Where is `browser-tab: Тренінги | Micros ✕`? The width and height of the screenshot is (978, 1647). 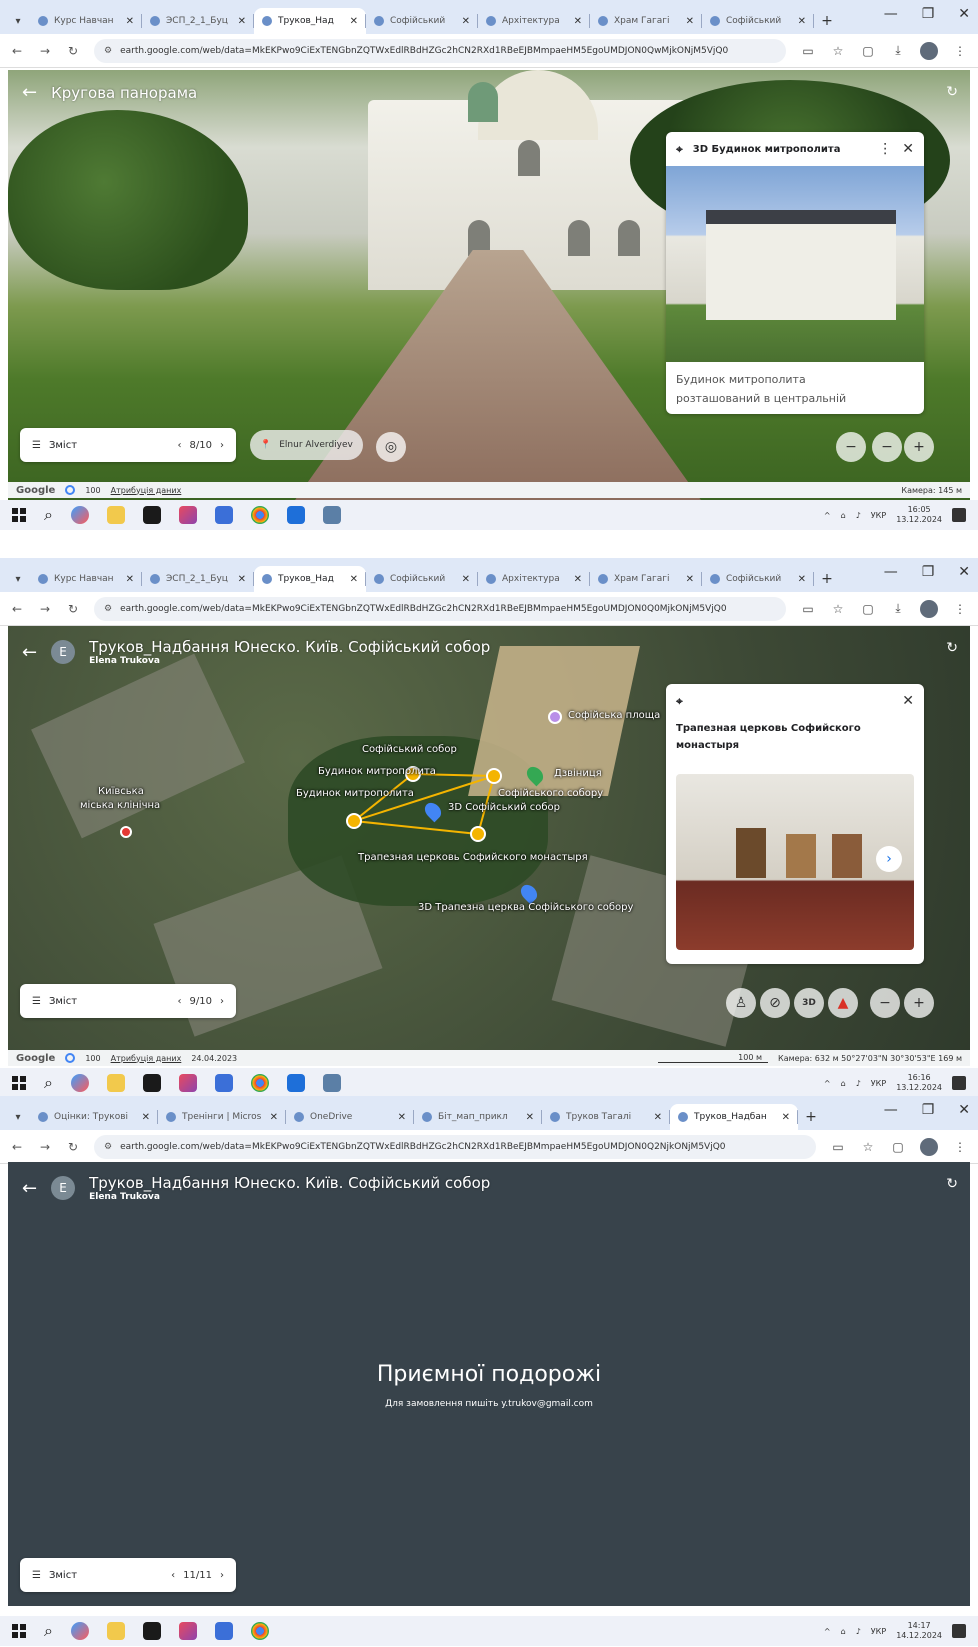 browser-tab: Тренінги | Micros ✕ is located at coordinates (222, 1117).